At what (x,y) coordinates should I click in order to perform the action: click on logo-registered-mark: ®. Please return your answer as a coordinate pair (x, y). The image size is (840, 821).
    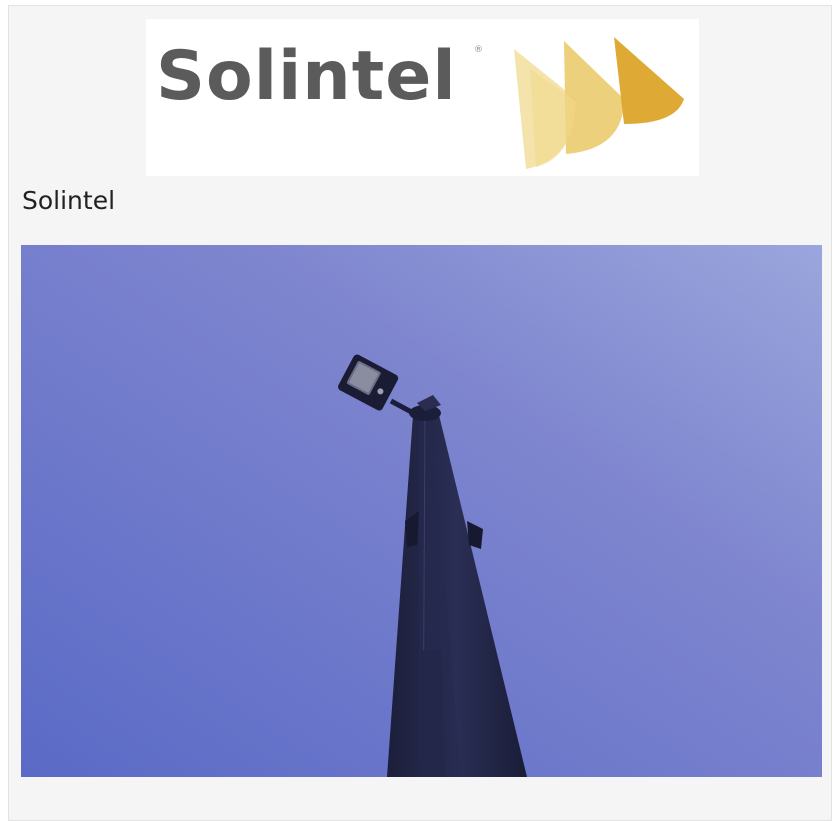
    Looking at the image, I should click on (478, 50).